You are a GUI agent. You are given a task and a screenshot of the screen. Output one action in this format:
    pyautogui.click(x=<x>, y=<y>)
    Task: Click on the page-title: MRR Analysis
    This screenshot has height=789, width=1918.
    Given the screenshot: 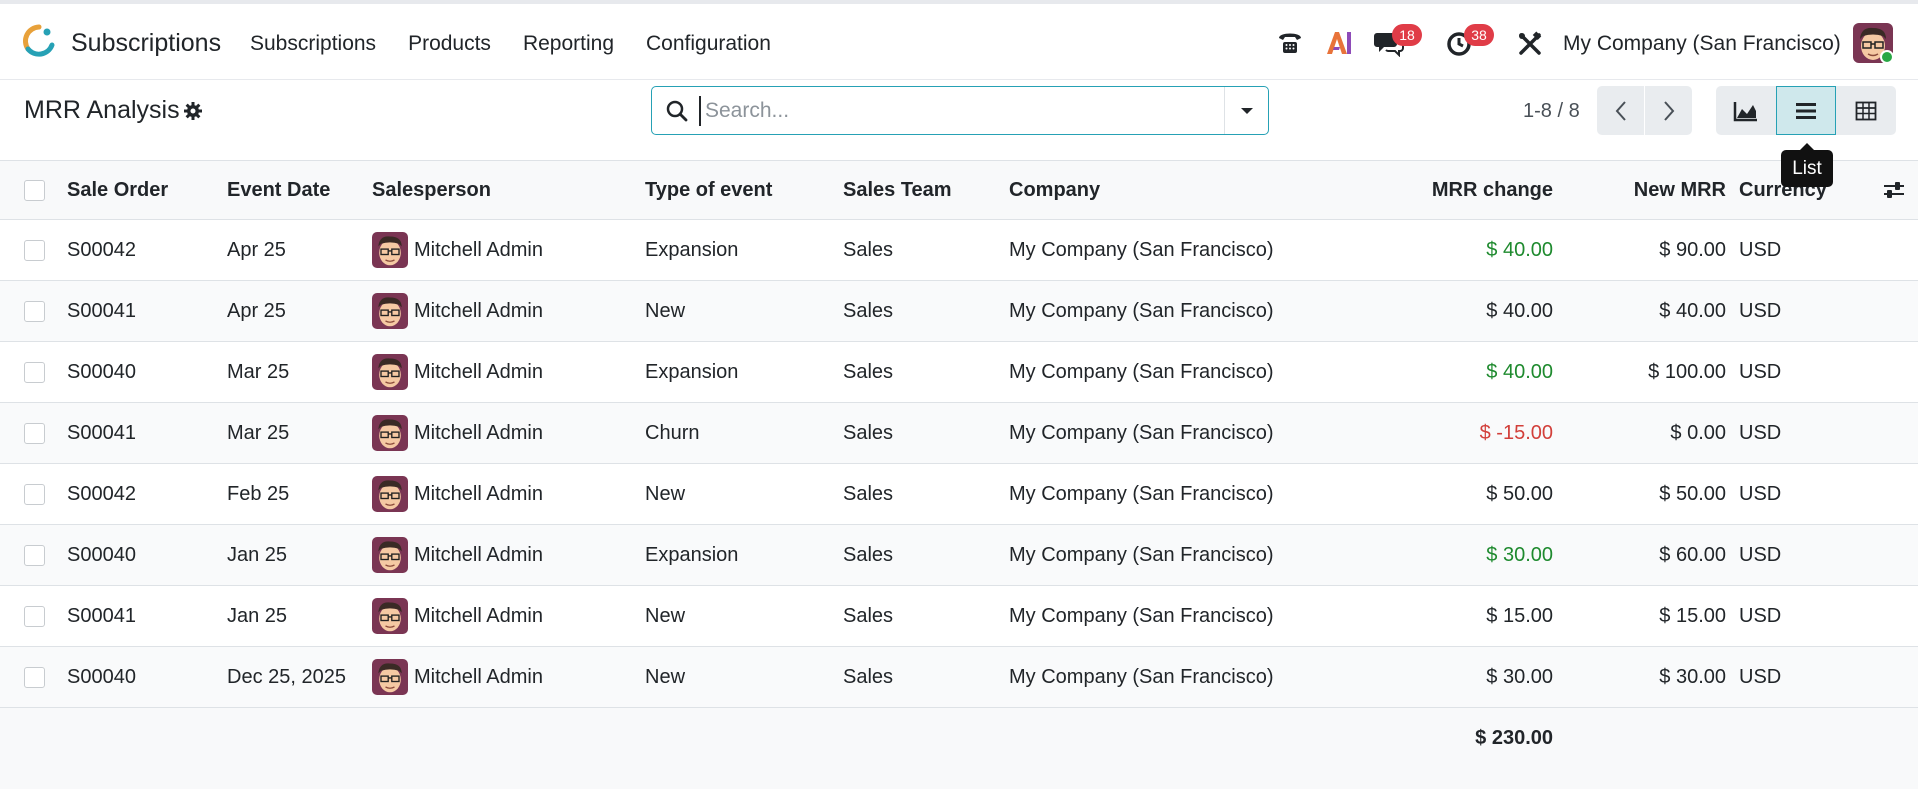 What is the action you would take?
    pyautogui.click(x=102, y=110)
    